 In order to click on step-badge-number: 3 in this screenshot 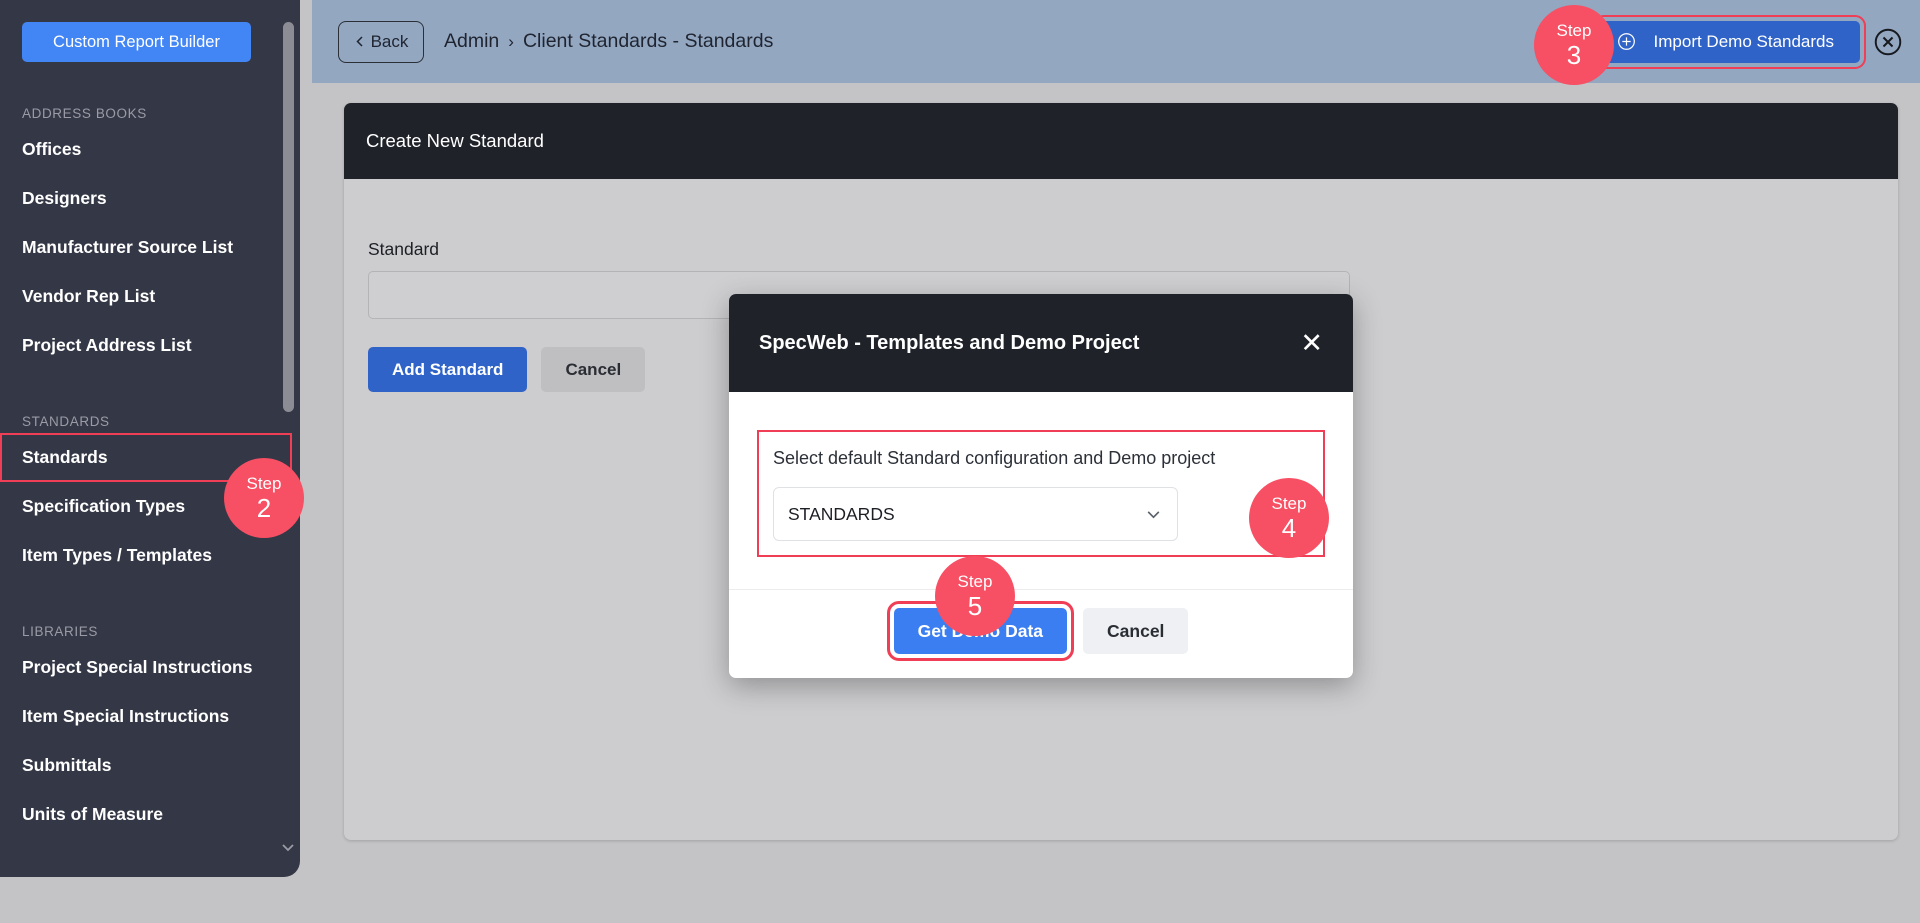, I will do `click(1574, 55)`.